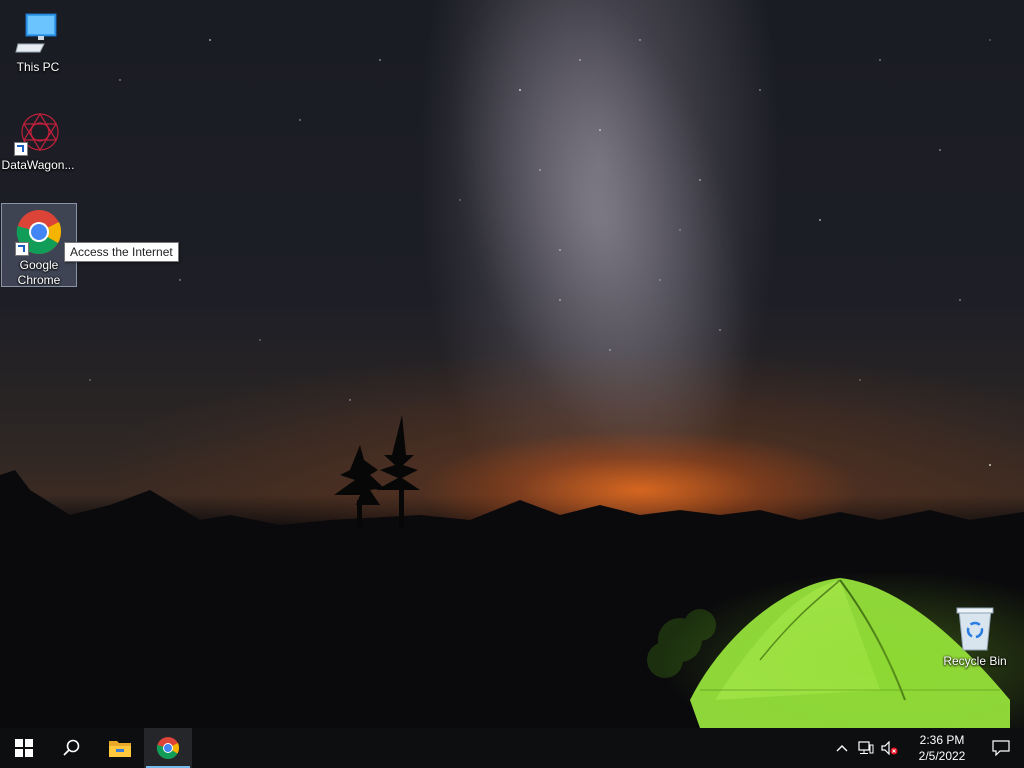 The width and height of the screenshot is (1024, 768). I want to click on desktop-icon-label: Recycle Bin, so click(975, 661).